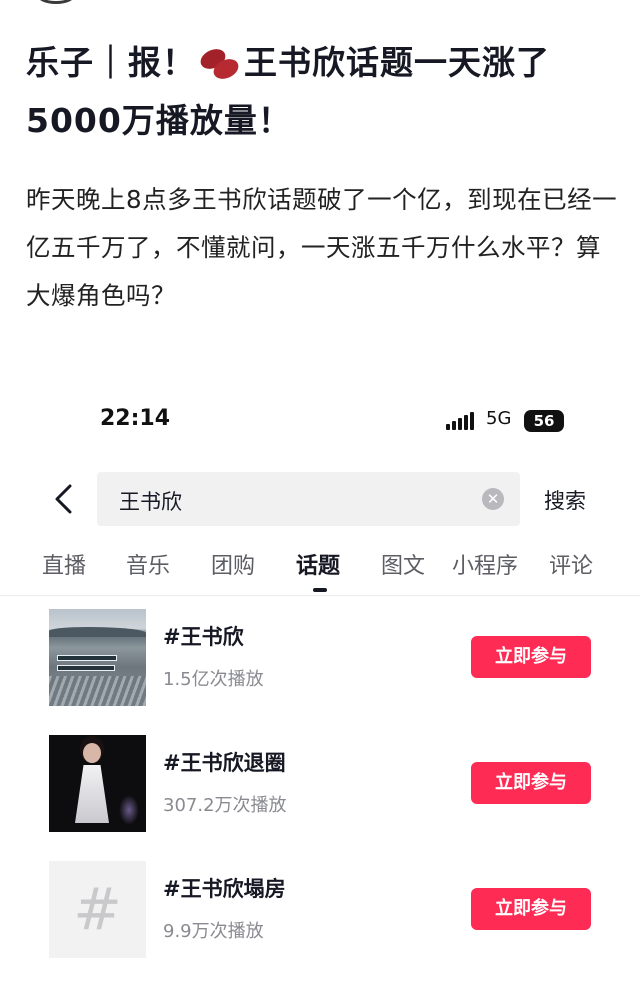 The image size is (640, 983). What do you see at coordinates (320, 911) in the screenshot?
I see `topic-row: # #王书欣塌房 9.9万次播放 立即参与` at bounding box center [320, 911].